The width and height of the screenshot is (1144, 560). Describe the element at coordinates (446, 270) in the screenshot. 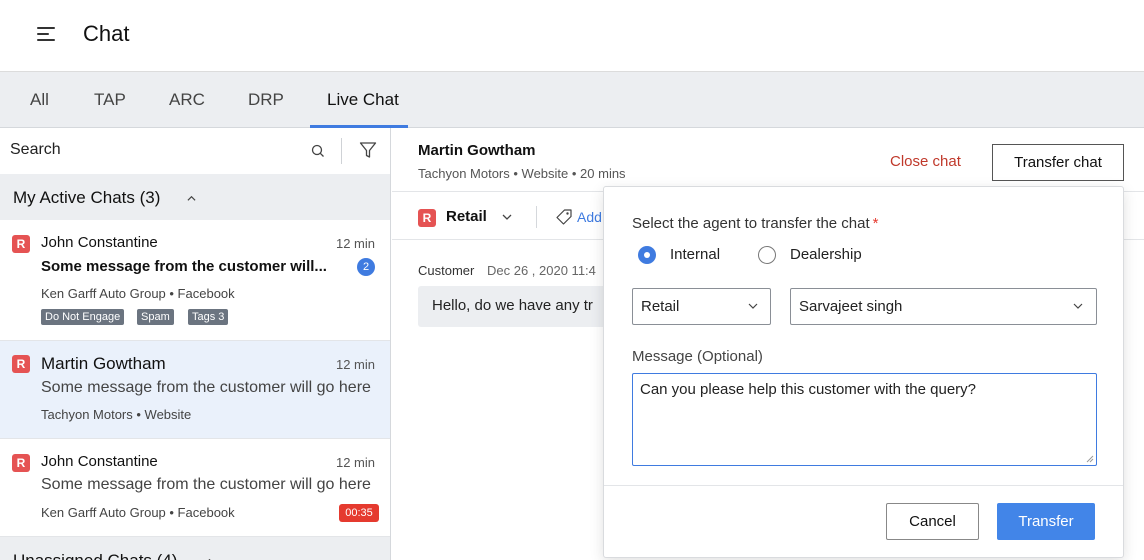

I see `message-sender: Customer` at that location.